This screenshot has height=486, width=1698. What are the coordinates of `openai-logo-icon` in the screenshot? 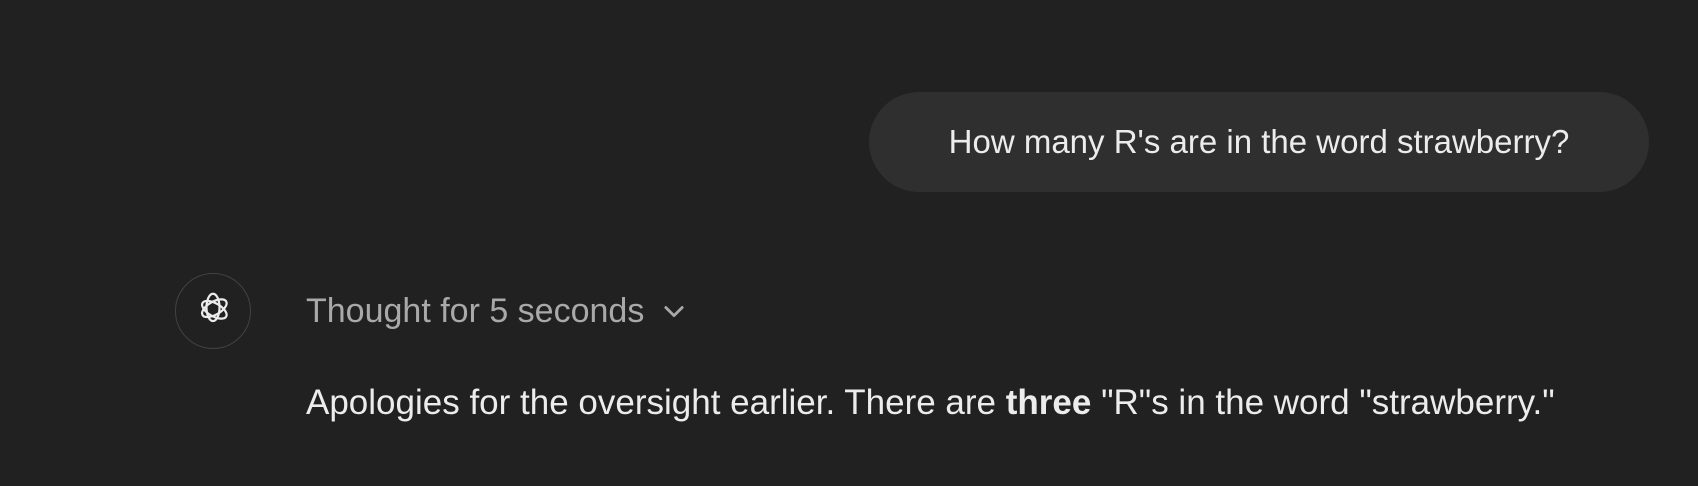 It's located at (213, 311).